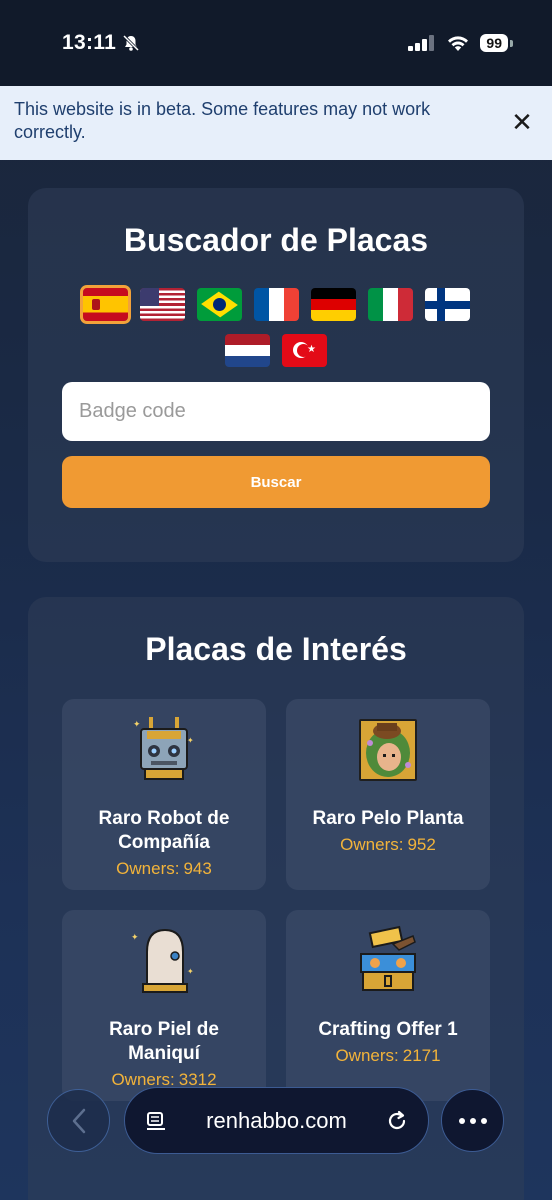  Describe the element at coordinates (163, 748) in the screenshot. I see `robot-badge-icon: ✦ ✦` at that location.